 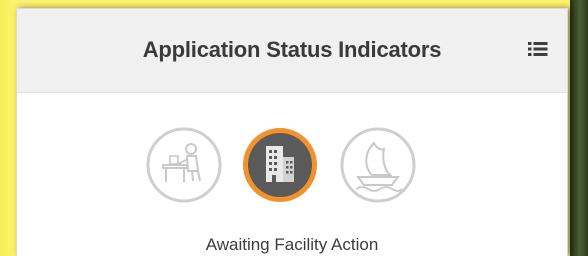 I want to click on status-step-applicant, so click(x=184, y=165).